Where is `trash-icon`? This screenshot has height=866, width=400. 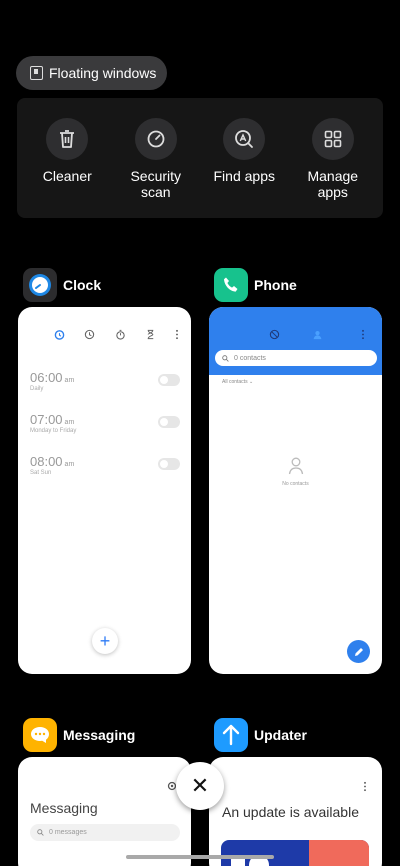
trash-icon is located at coordinates (67, 139).